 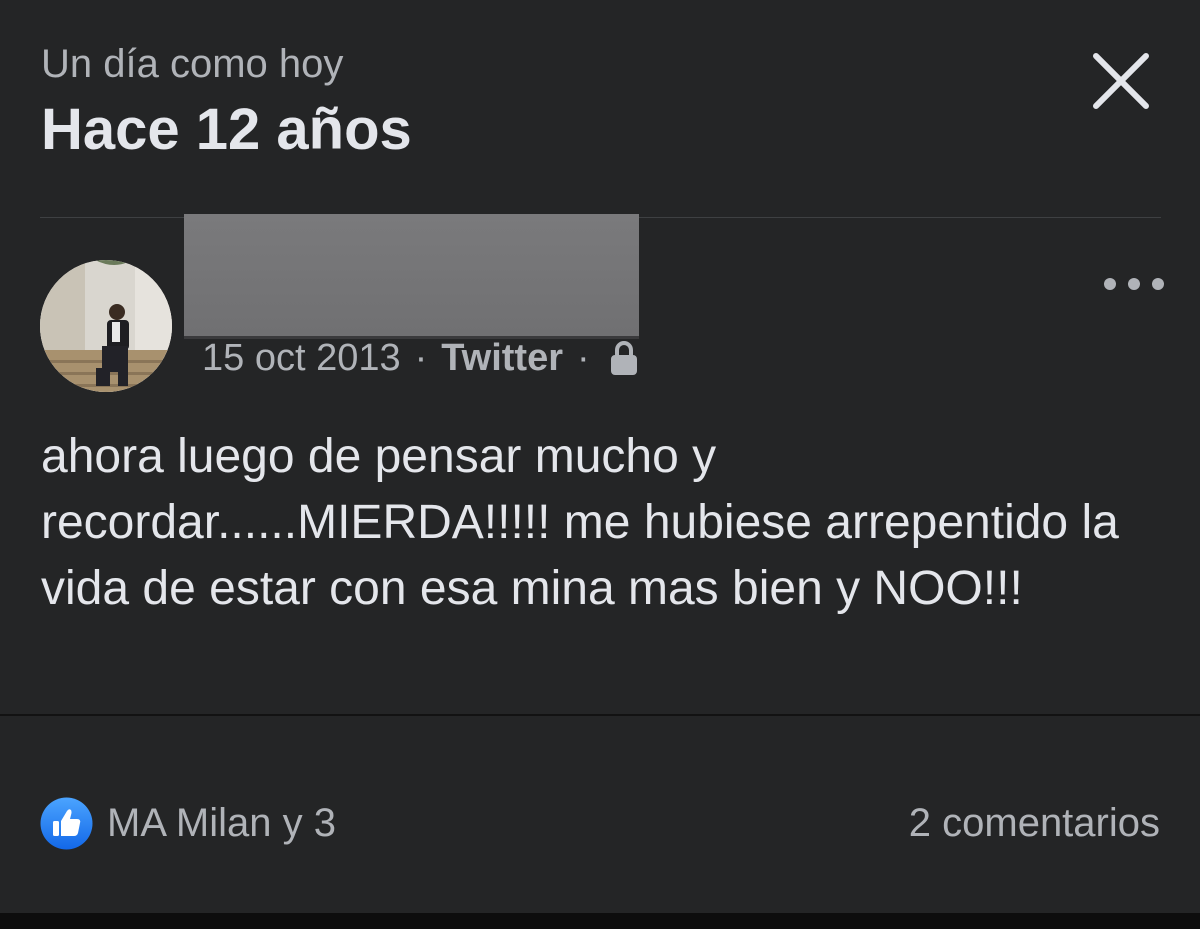 I want to click on memory-subtitle: Un día como hoy, so click(x=192, y=64).